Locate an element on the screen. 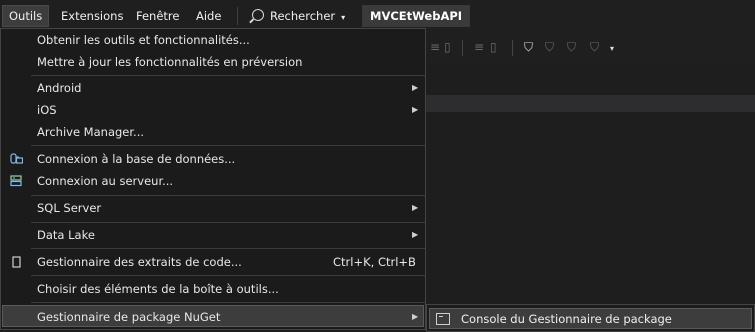 The image size is (755, 332). menu-item-label: Android is located at coordinates (59, 88).